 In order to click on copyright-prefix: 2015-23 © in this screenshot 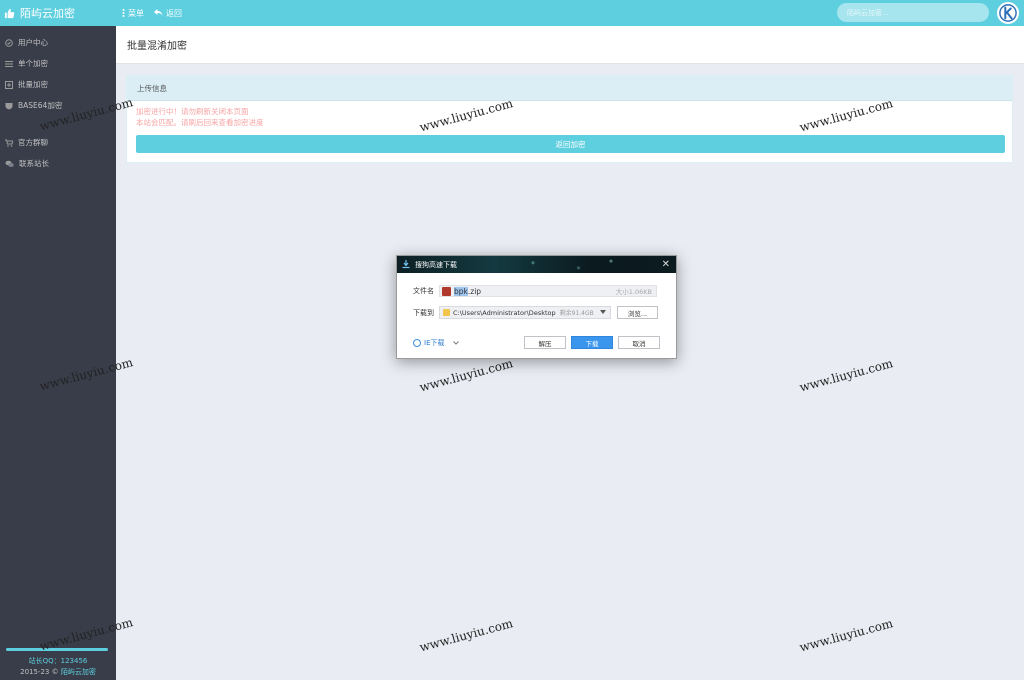, I will do `click(40, 672)`.